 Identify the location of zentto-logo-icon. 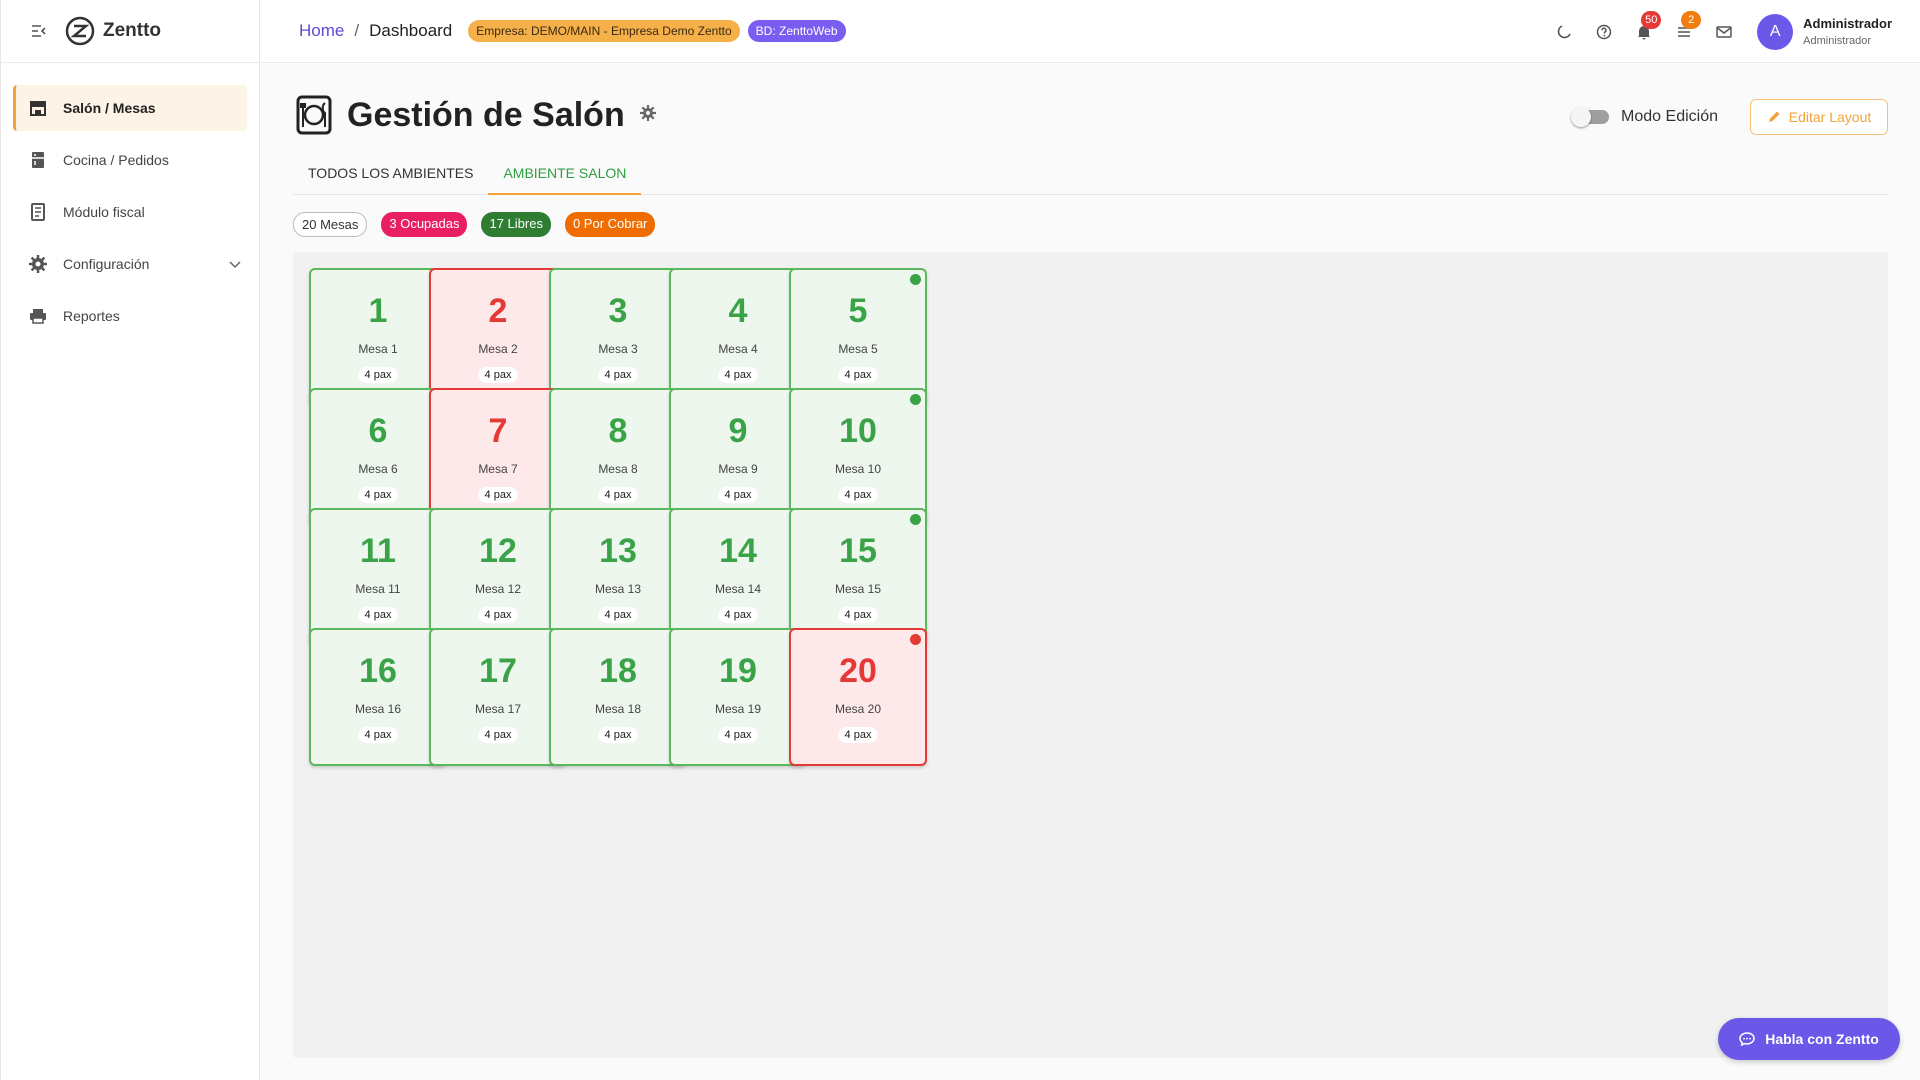
(80, 31).